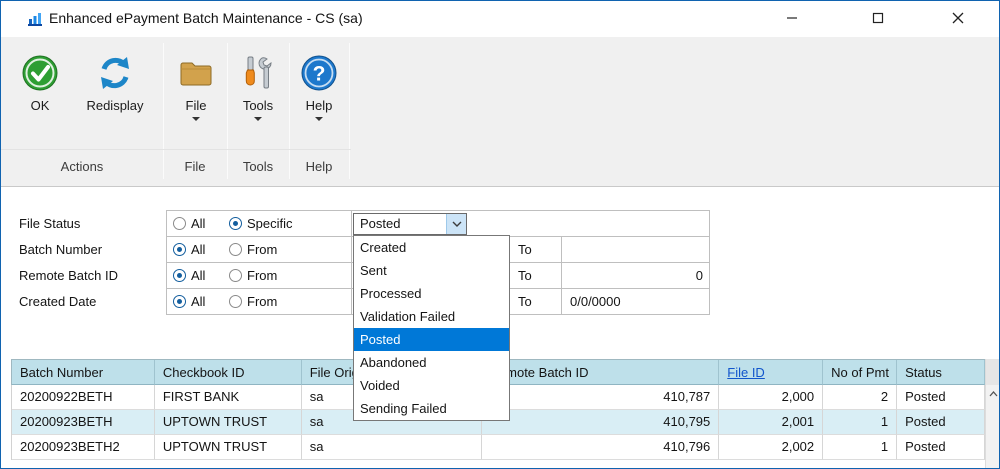 This screenshot has height=469, width=1000. Describe the element at coordinates (262, 249) in the screenshot. I see `batch-number-from-label: From` at that location.